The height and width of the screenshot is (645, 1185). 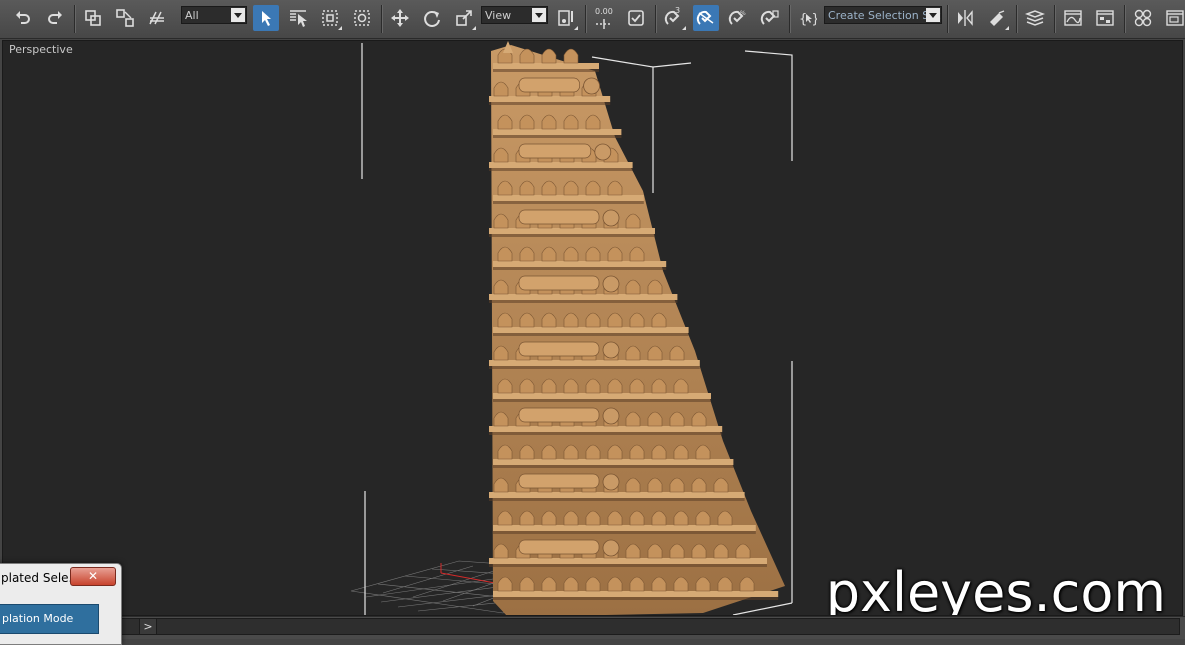 I want to click on curve-editor-icon, so click(x=1073, y=18).